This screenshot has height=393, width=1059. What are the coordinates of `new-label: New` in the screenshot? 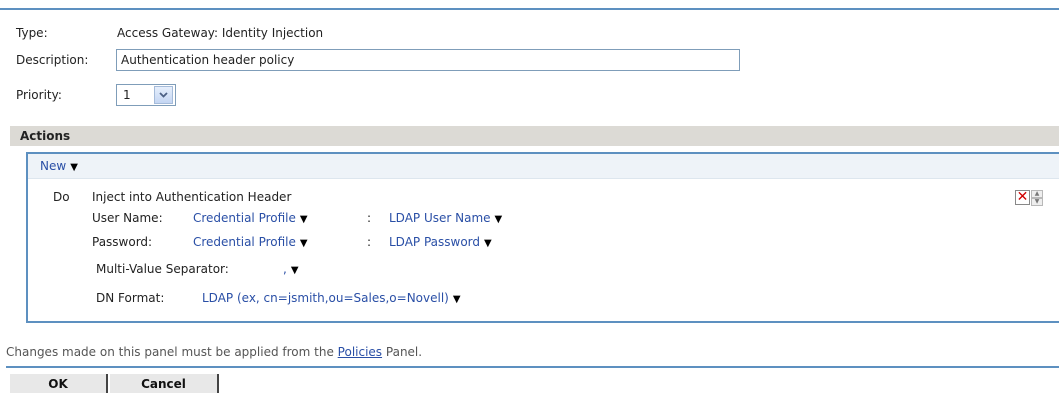 It's located at (53, 166).